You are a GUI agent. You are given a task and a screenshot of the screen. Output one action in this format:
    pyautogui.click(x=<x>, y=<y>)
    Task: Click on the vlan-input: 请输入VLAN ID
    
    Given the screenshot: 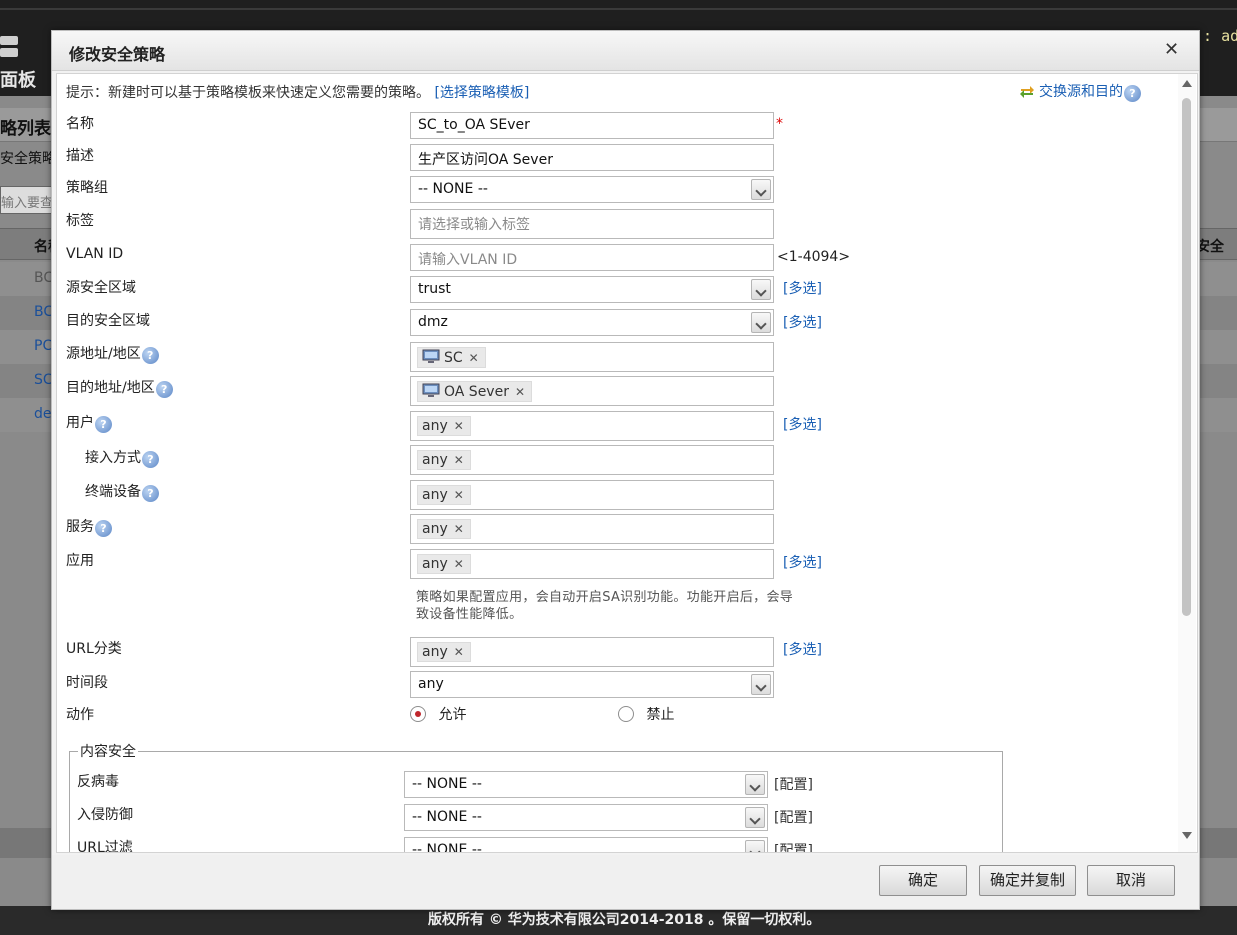 What is the action you would take?
    pyautogui.click(x=592, y=257)
    